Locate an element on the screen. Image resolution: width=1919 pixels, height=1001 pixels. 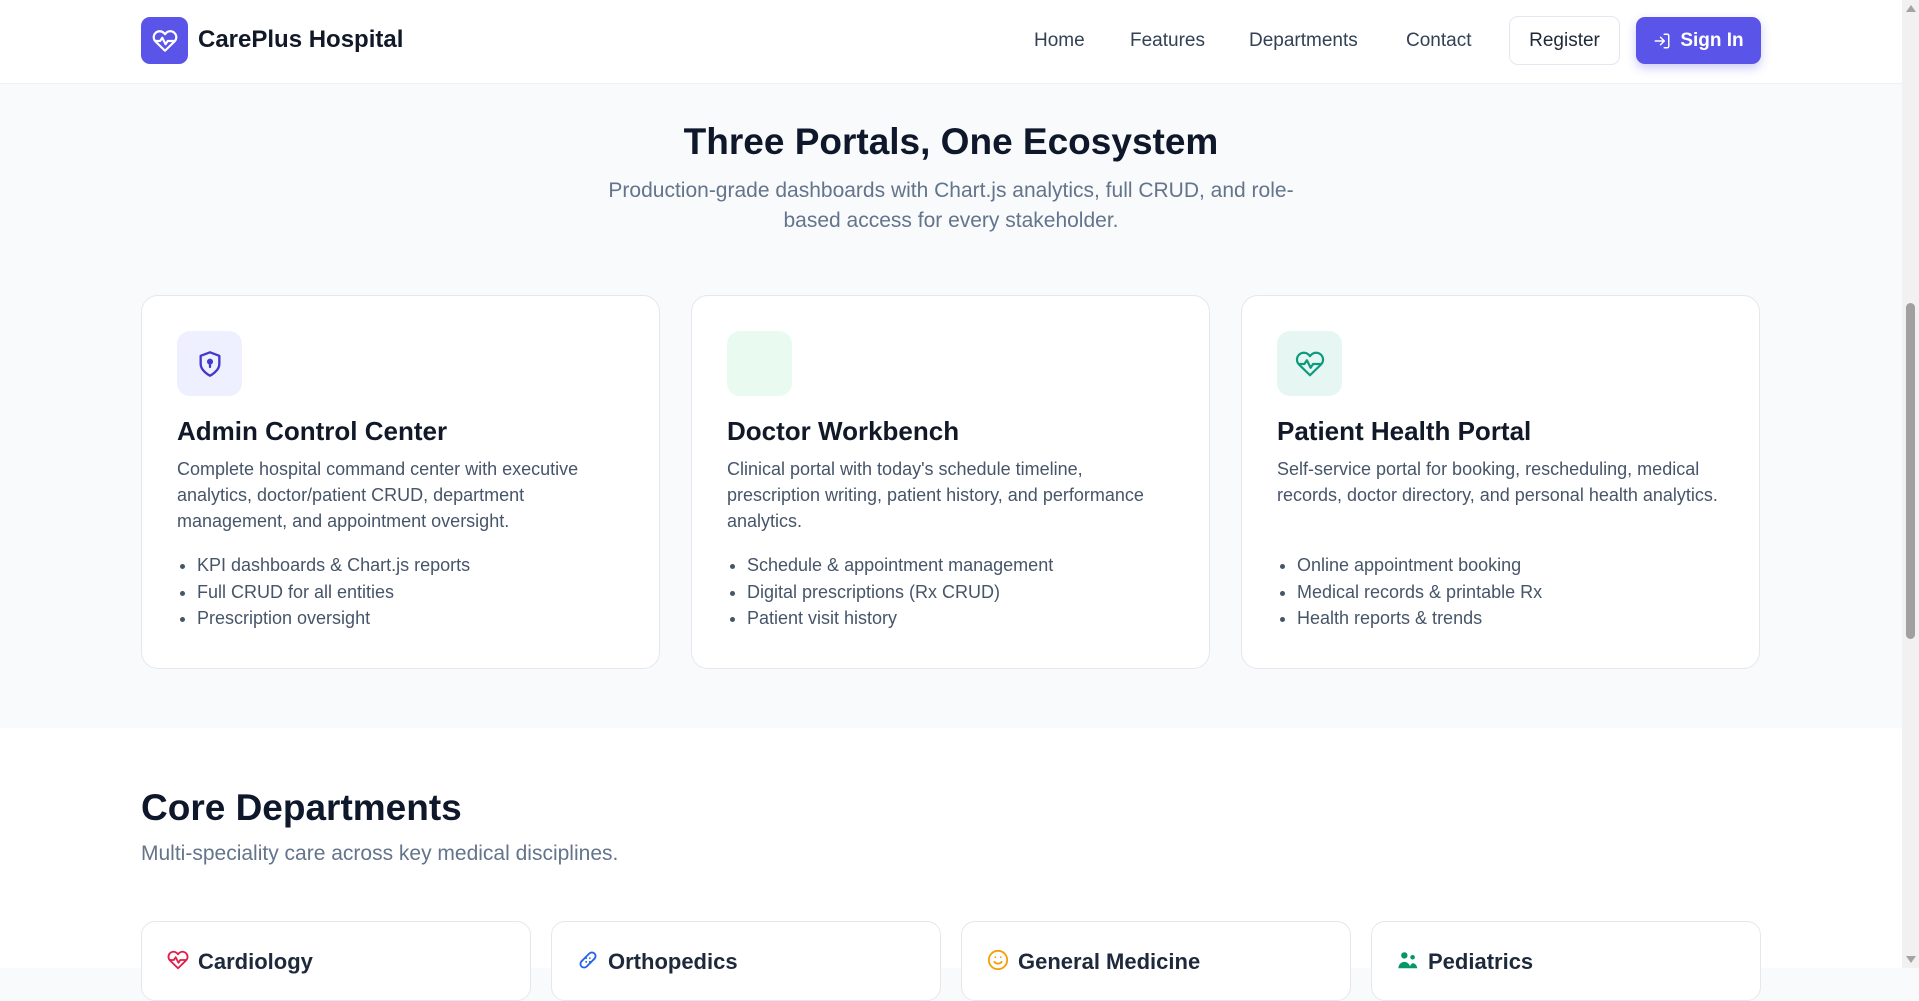
feature-item: Schedule & appointment management is located at coordinates (900, 565).